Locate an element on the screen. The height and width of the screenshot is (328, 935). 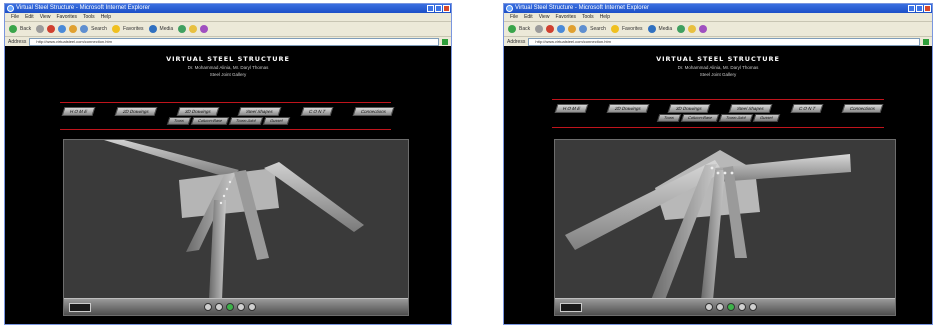
viewer-logo is located at coordinates (571, 307).